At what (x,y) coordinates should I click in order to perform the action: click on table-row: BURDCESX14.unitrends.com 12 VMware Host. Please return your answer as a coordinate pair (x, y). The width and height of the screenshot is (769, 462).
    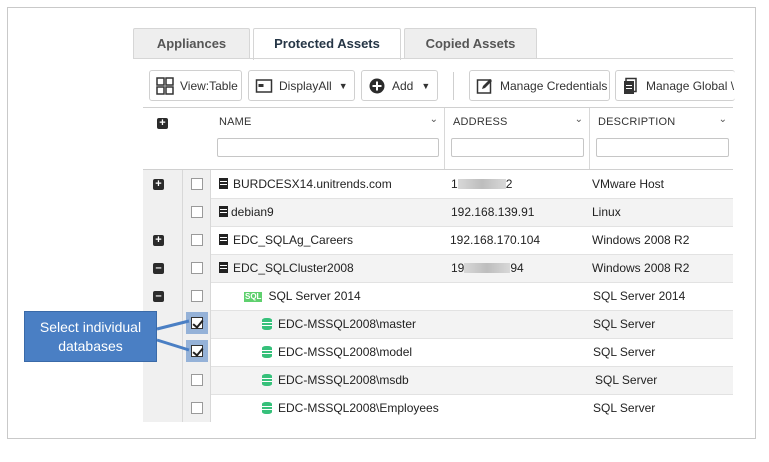
    Looking at the image, I should click on (472, 185).